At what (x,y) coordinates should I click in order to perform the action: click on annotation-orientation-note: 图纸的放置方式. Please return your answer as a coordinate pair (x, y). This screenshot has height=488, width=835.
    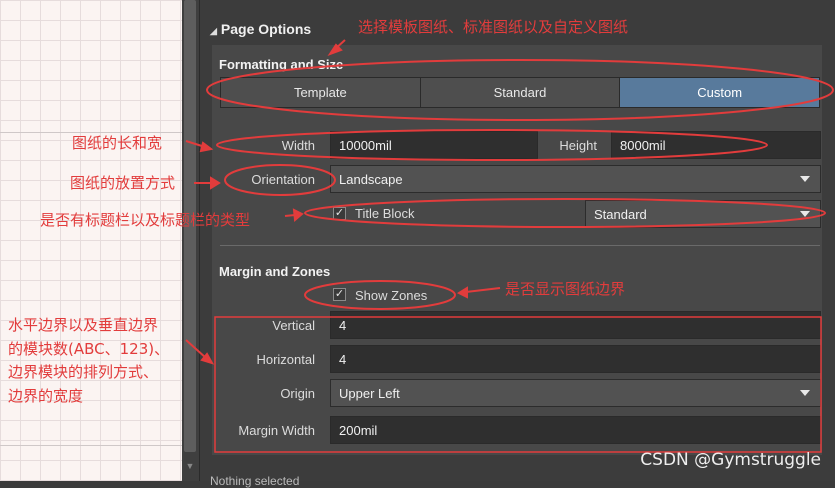
    Looking at the image, I should click on (123, 183).